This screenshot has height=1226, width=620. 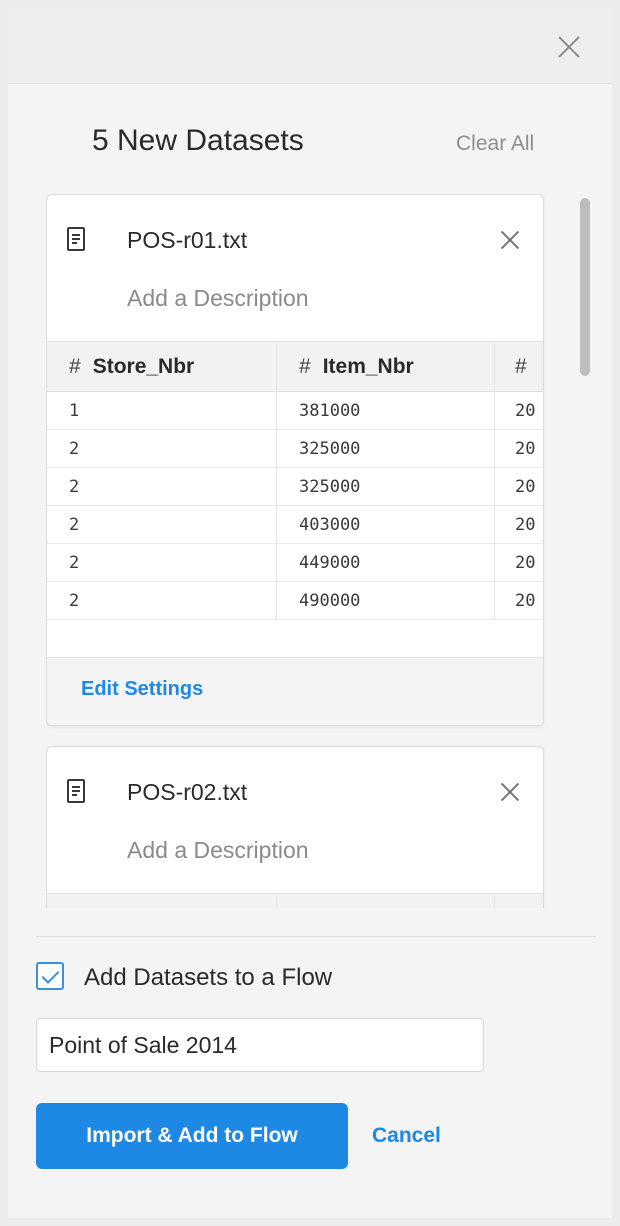 I want to click on column-header-label: Store_Nbr, so click(x=143, y=366).